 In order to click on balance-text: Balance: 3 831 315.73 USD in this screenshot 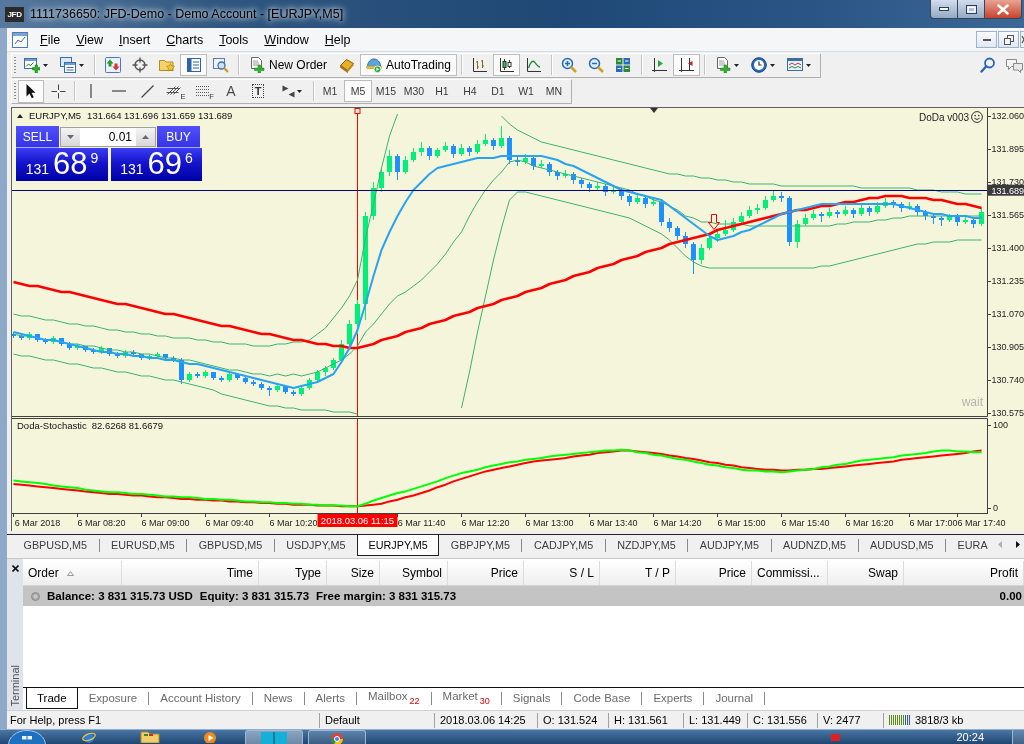, I will do `click(120, 596)`.